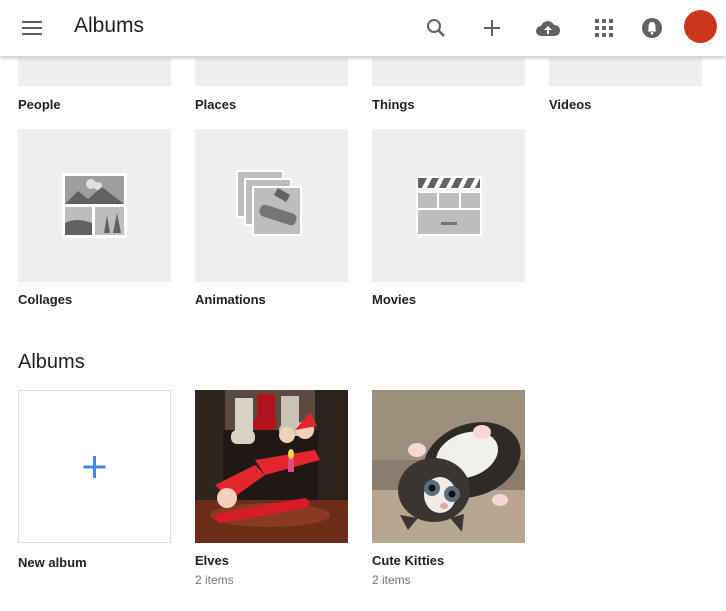  I want to click on plus-icon, so click(492, 28).